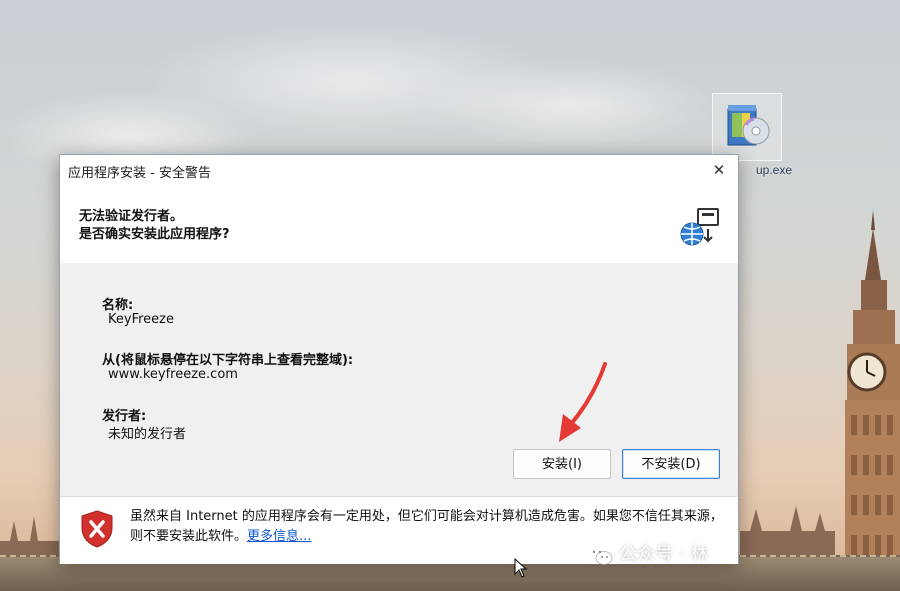 The height and width of the screenshot is (591, 900). What do you see at coordinates (97, 529) in the screenshot?
I see `shield-error-icon` at bounding box center [97, 529].